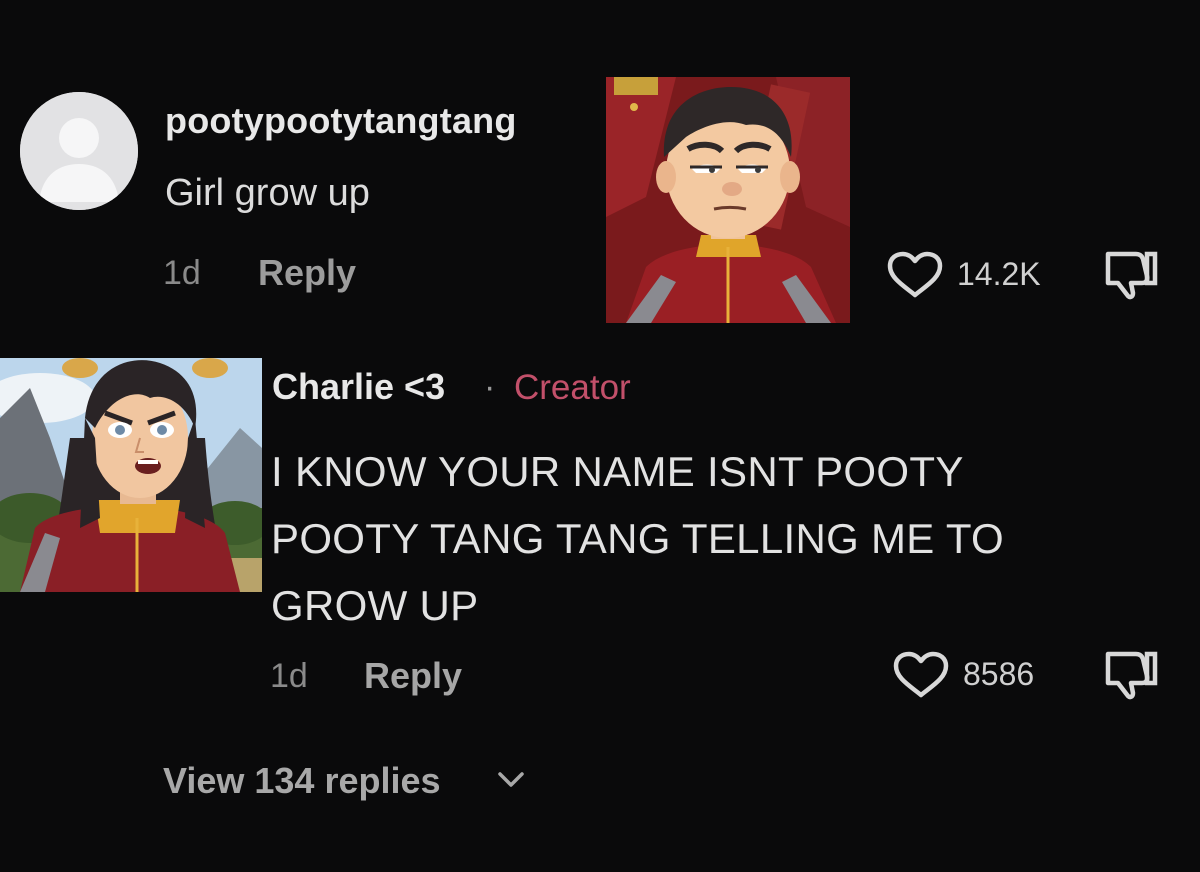  I want to click on comment-sticker-image, so click(728, 200).